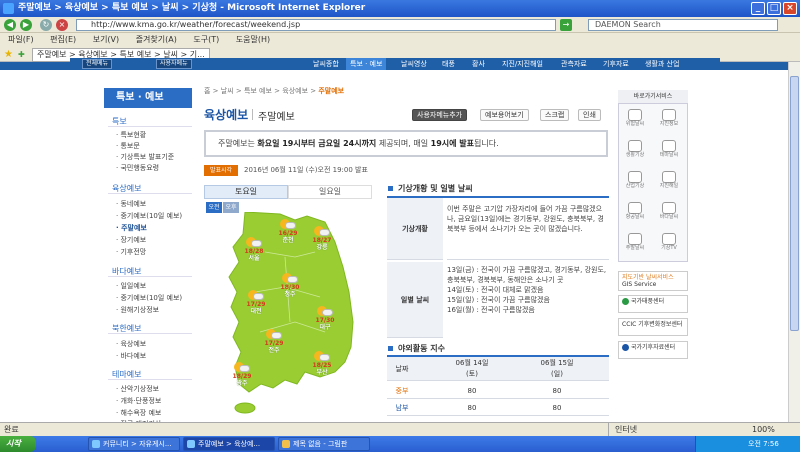  I want to click on gnb-item-typhoon: 태풍, so click(448, 64).